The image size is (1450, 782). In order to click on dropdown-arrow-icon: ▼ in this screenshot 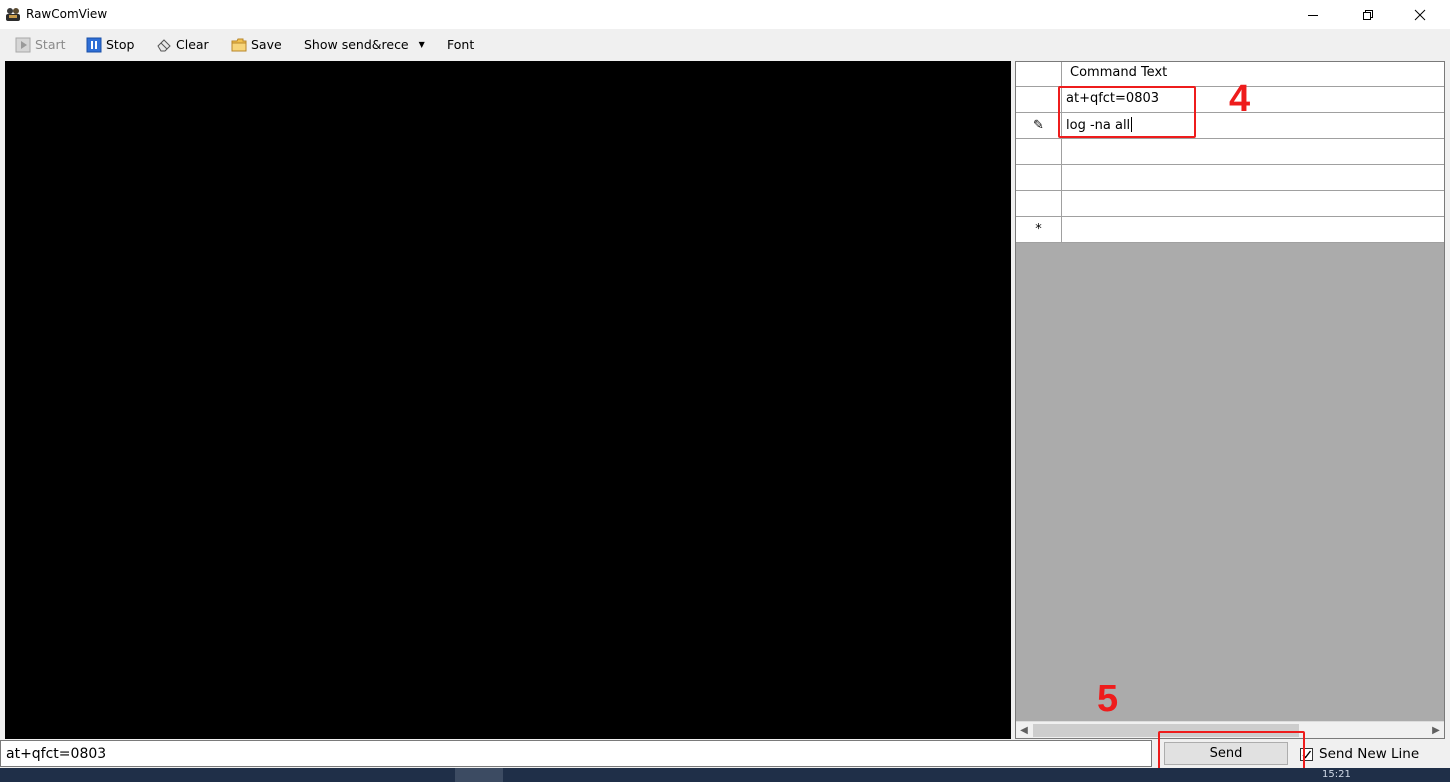, I will do `click(421, 44)`.